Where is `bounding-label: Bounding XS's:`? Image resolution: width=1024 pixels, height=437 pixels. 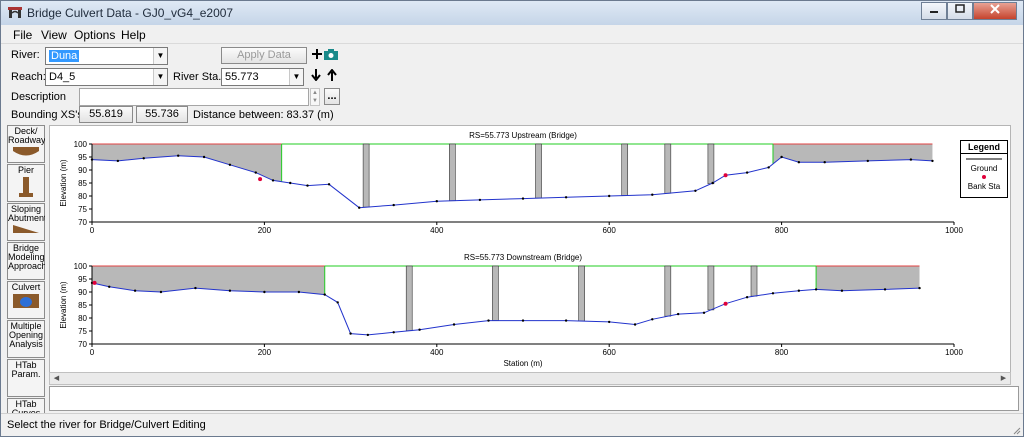 bounding-label: Bounding XS's: is located at coordinates (48, 115).